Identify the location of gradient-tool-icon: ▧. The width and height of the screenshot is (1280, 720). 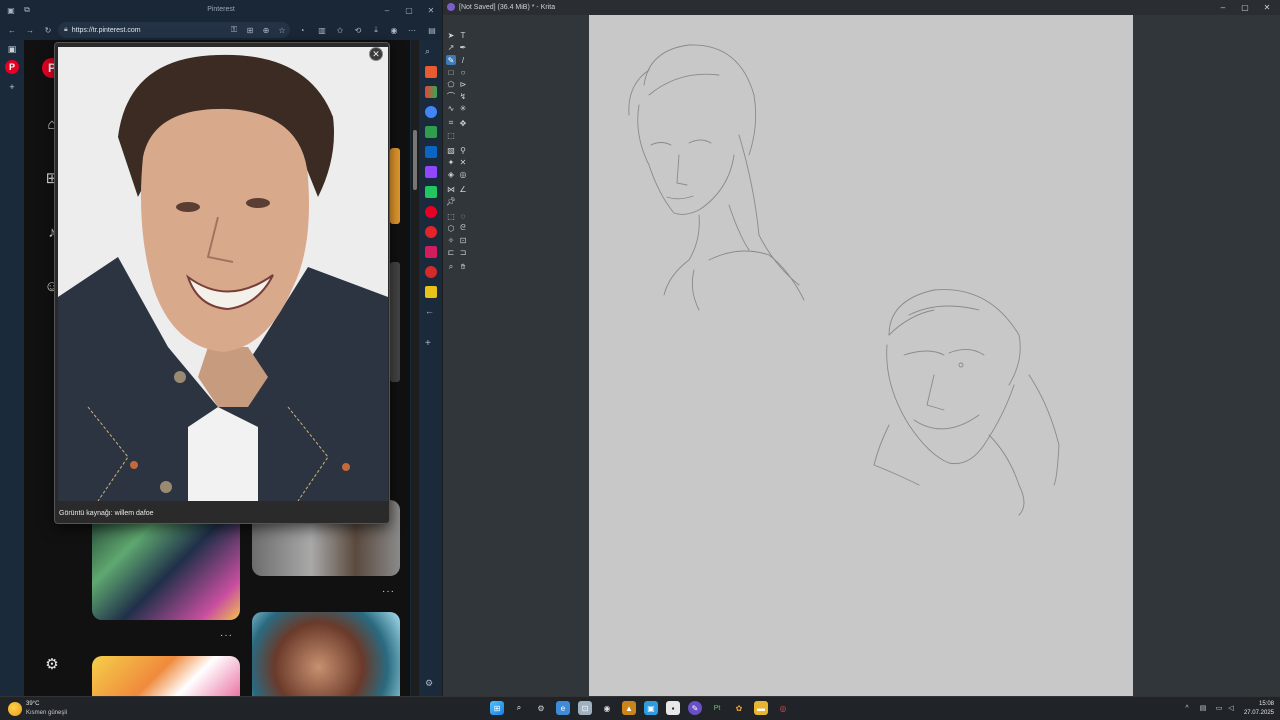
(451, 150).